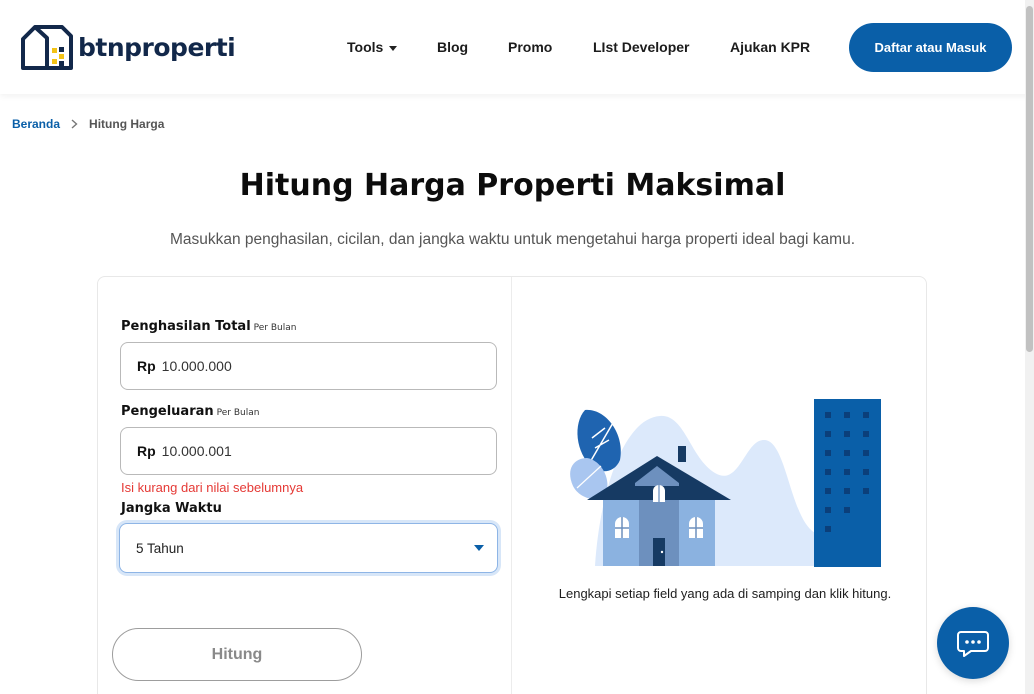  Describe the element at coordinates (770, 47) in the screenshot. I see `nav-ajukan-kpr: Ajukan KPR` at that location.